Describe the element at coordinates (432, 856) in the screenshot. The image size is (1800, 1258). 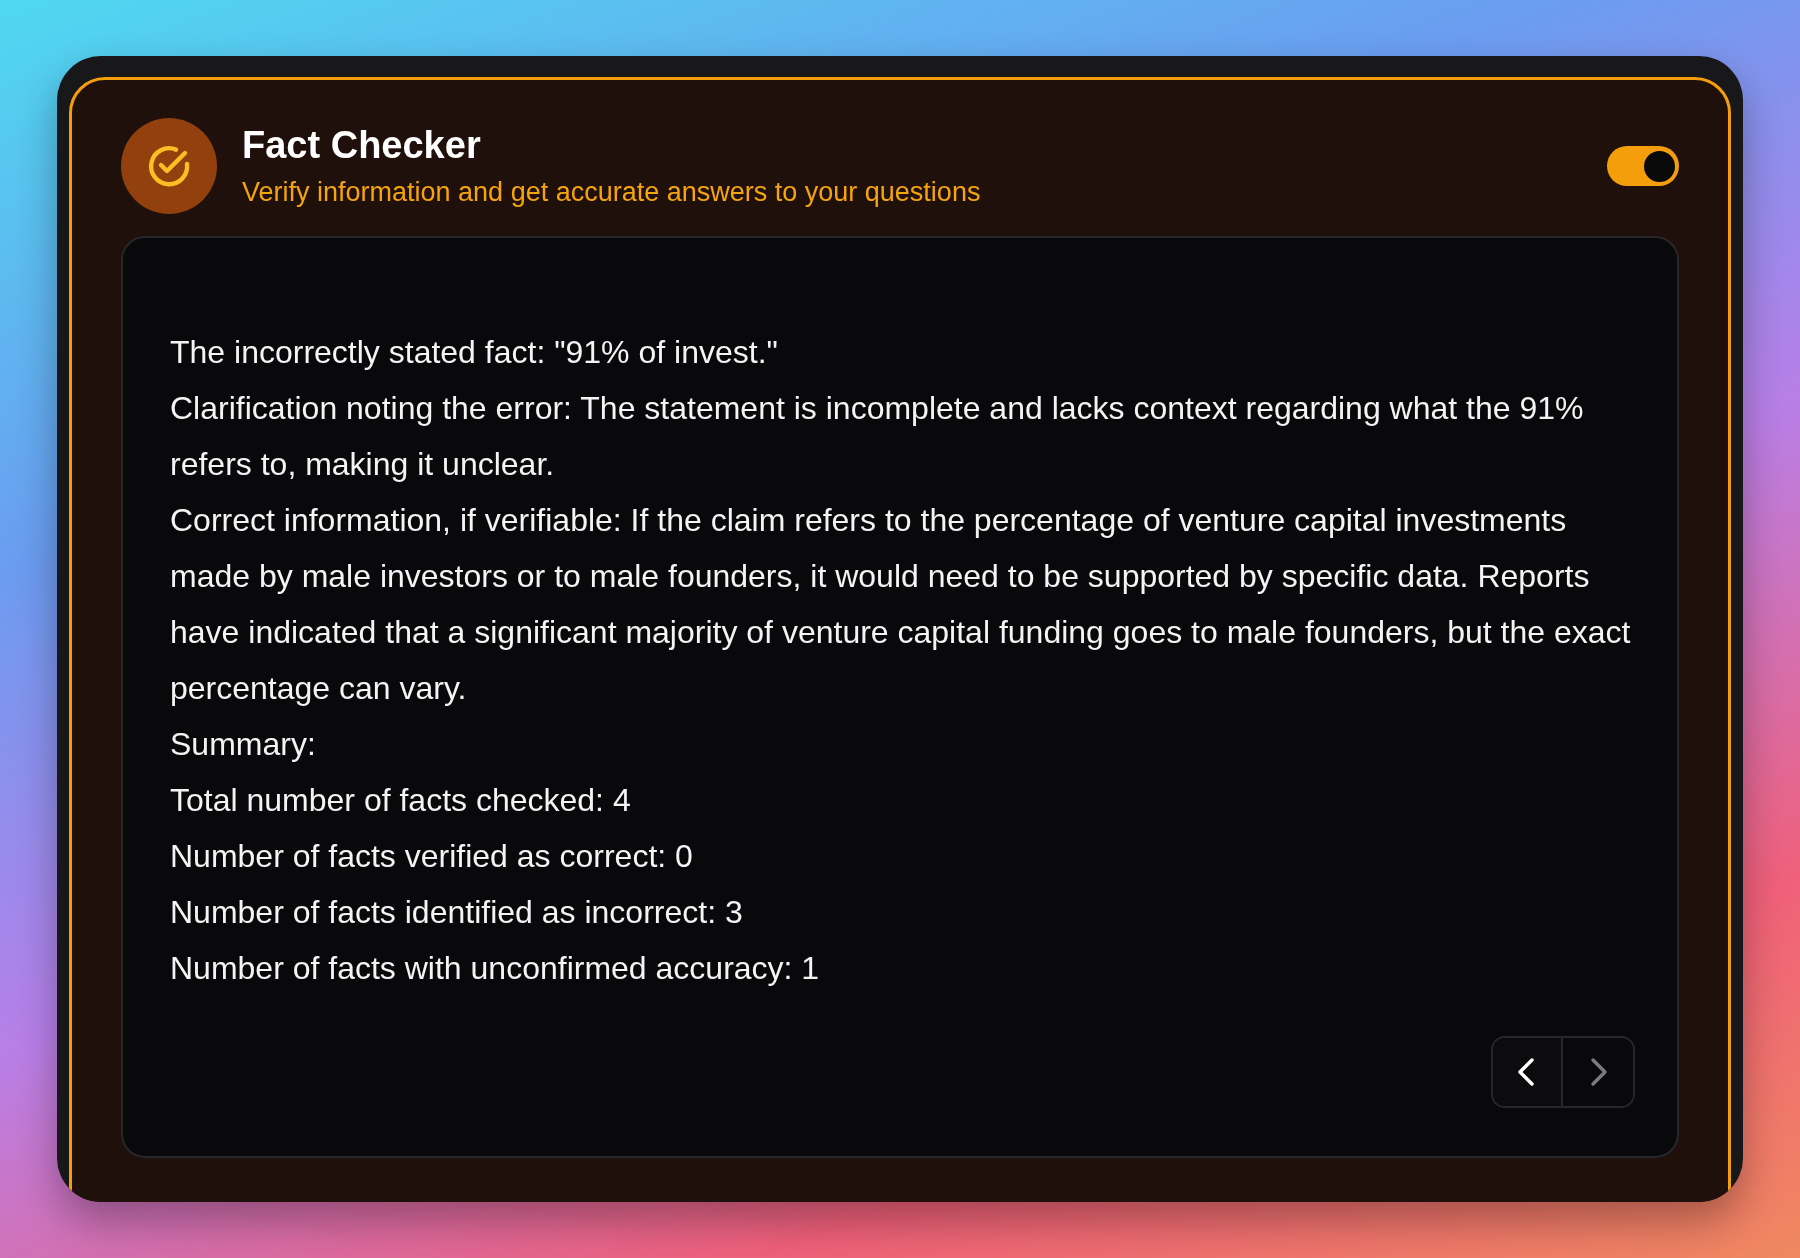
I see `response-text: Number of facts verified as correct: 0` at that location.